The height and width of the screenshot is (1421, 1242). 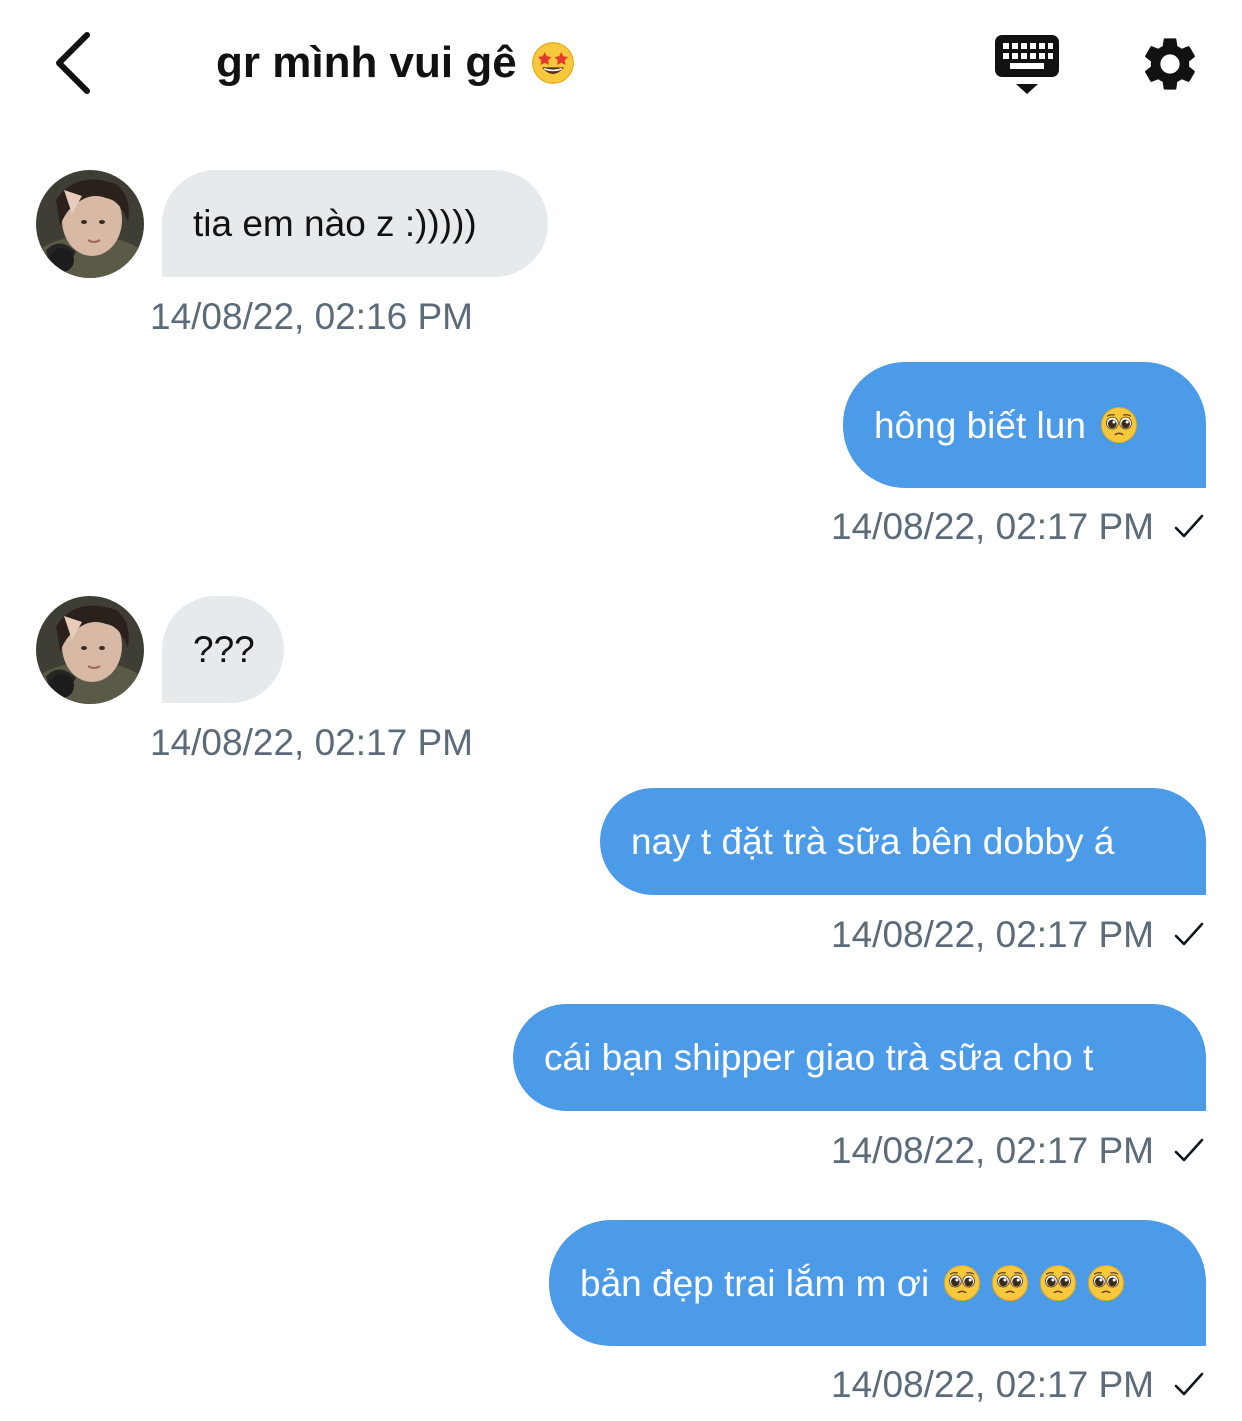 What do you see at coordinates (366, 62) in the screenshot?
I see `conversation-title-text: gr mình vui gê` at bounding box center [366, 62].